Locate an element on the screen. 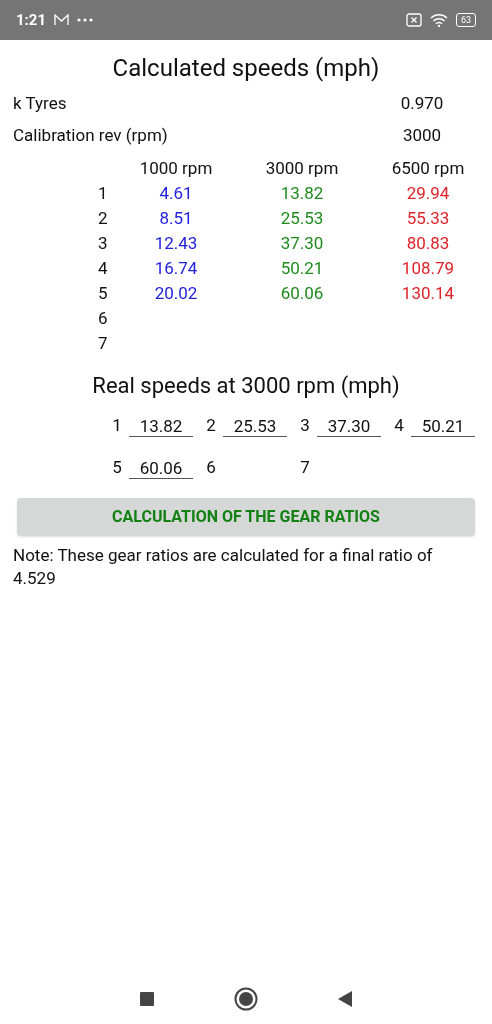  setting-label: k Tyres is located at coordinates (40, 104).